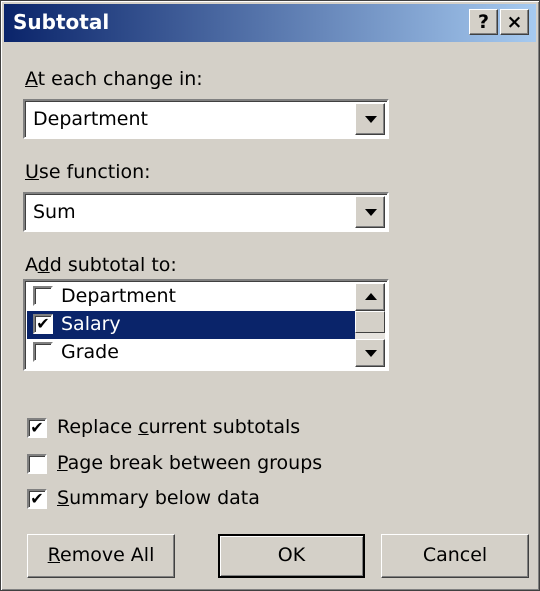 This screenshot has width=540, height=591. What do you see at coordinates (90, 119) in the screenshot?
I see `at-each-change-value: Department` at bounding box center [90, 119].